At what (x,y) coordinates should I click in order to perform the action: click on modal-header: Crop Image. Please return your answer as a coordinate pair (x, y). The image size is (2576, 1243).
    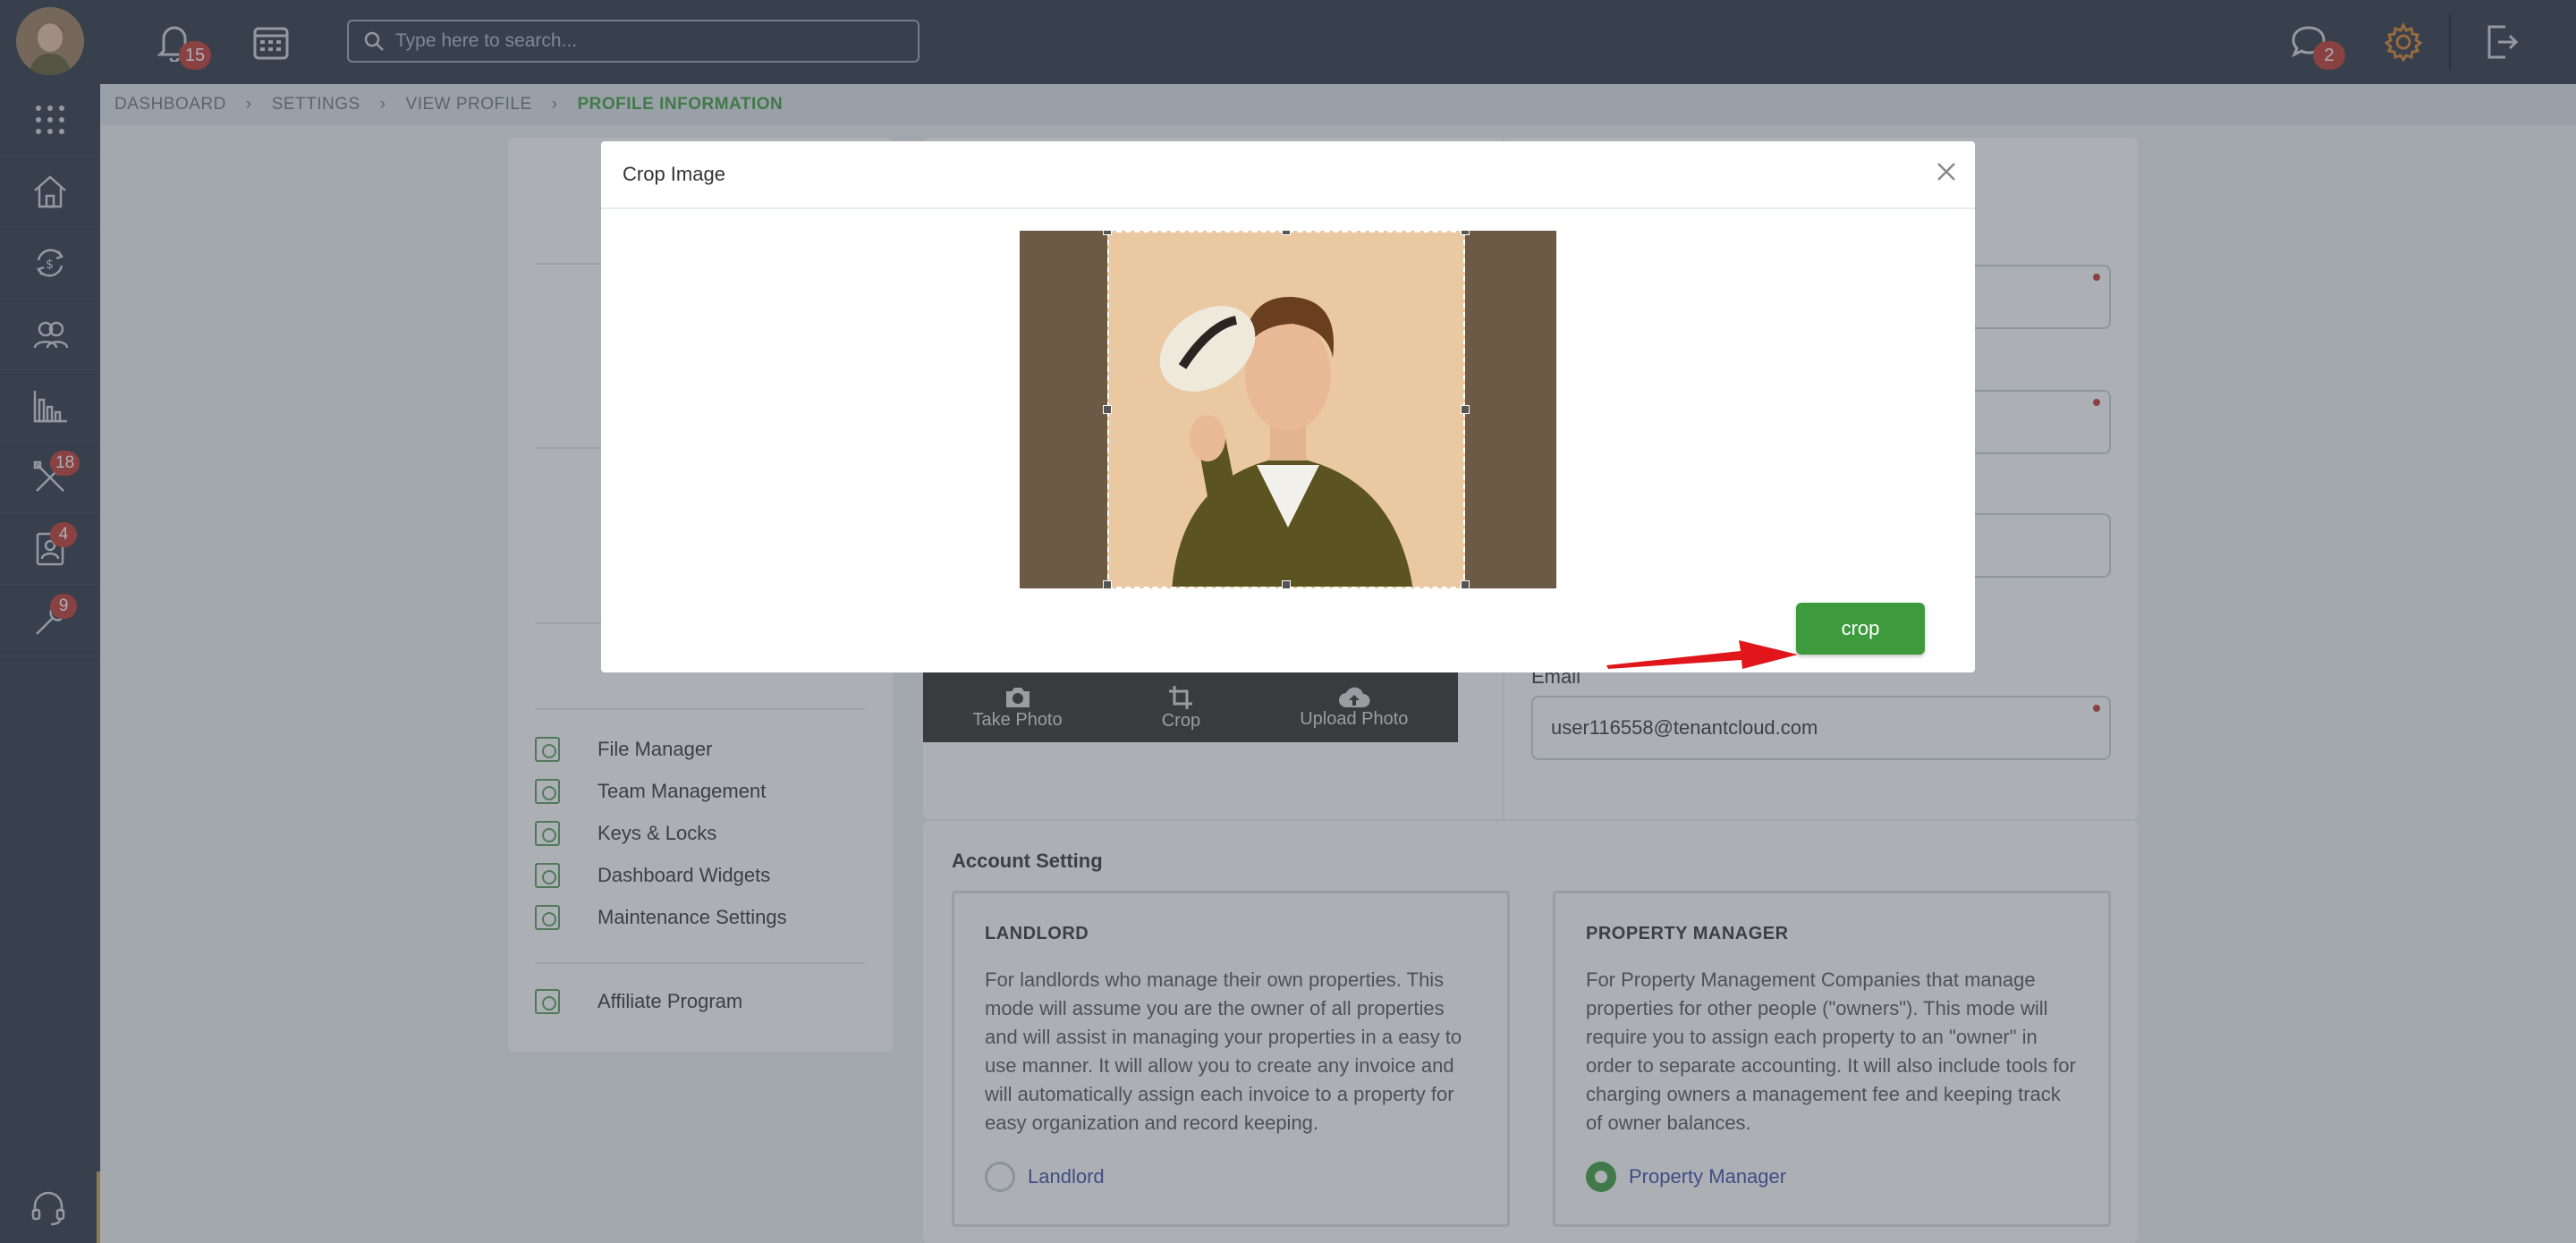
    Looking at the image, I should click on (1288, 175).